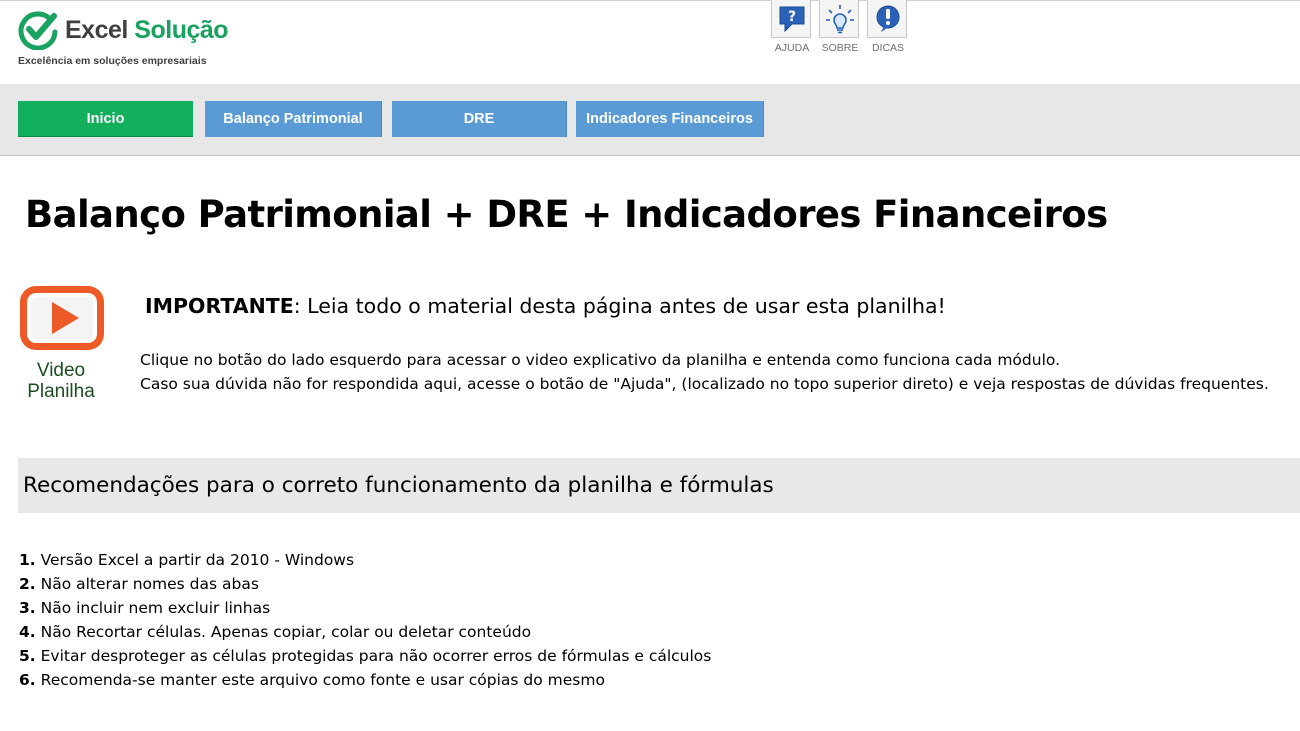 This screenshot has height=731, width=1300. What do you see at coordinates (219, 306) in the screenshot?
I see `important-label: IMPORTANTE` at bounding box center [219, 306].